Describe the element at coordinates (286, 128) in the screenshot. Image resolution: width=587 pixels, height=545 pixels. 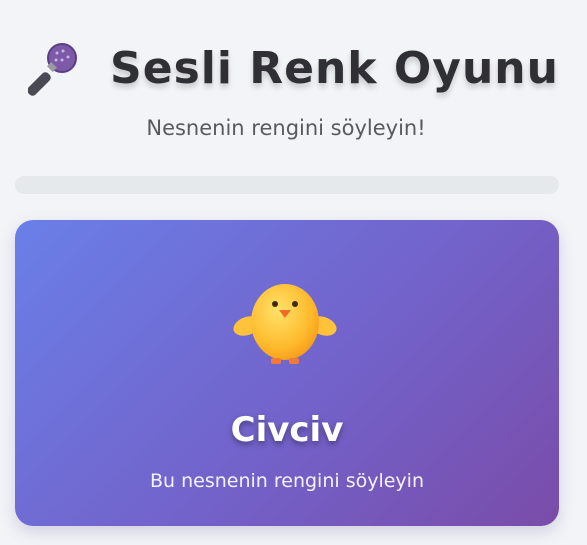
I see `page-subtitle: Nesnenin rengini söyleyin!` at that location.